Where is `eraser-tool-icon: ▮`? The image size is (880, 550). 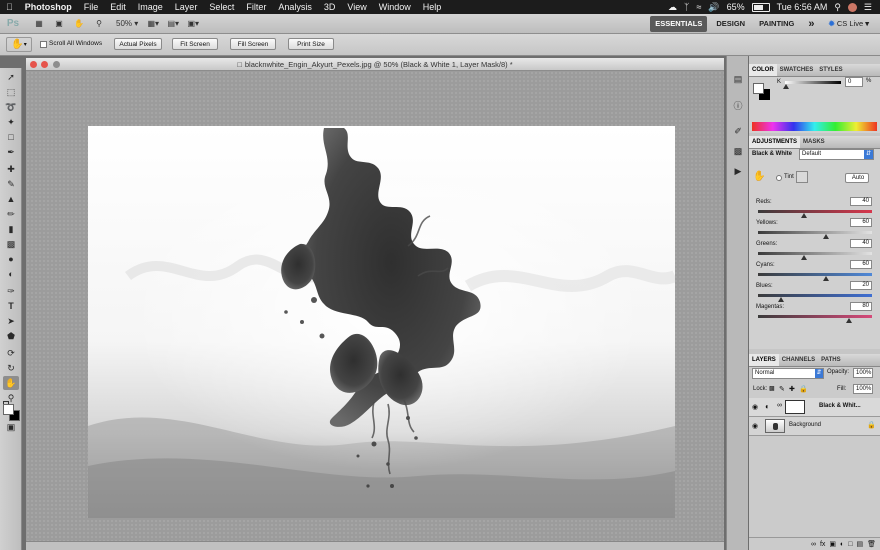 eraser-tool-icon: ▮ is located at coordinates (11, 229).